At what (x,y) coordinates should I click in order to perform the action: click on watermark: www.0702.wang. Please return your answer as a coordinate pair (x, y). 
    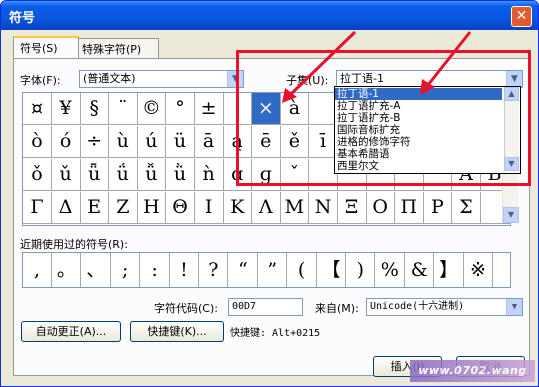
    Looking at the image, I should click on (472, 371).